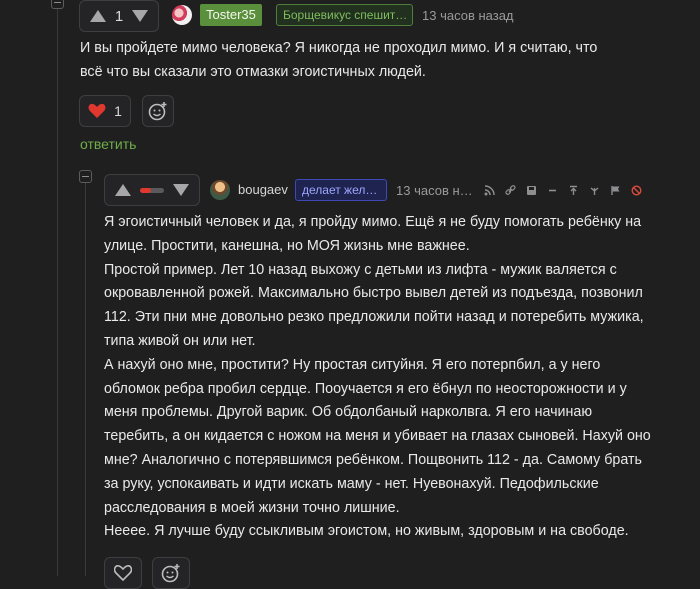 This screenshot has width=700, height=589. Describe the element at coordinates (531, 190) in the screenshot. I see `save-icon` at that location.